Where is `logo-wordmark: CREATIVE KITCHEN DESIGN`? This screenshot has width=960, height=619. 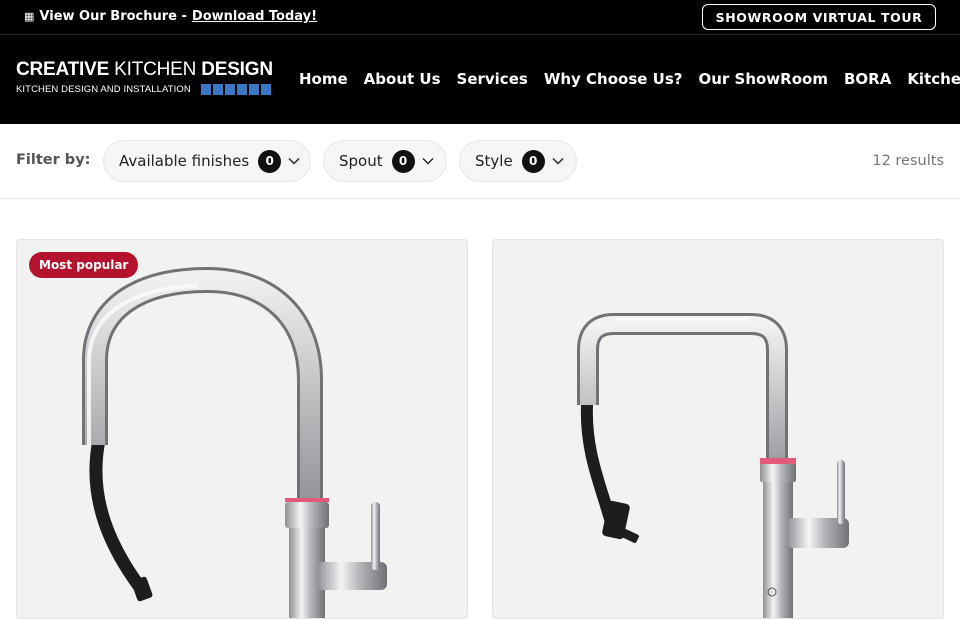
logo-wordmark: CREATIVE KITCHEN DESIGN is located at coordinates (144, 69).